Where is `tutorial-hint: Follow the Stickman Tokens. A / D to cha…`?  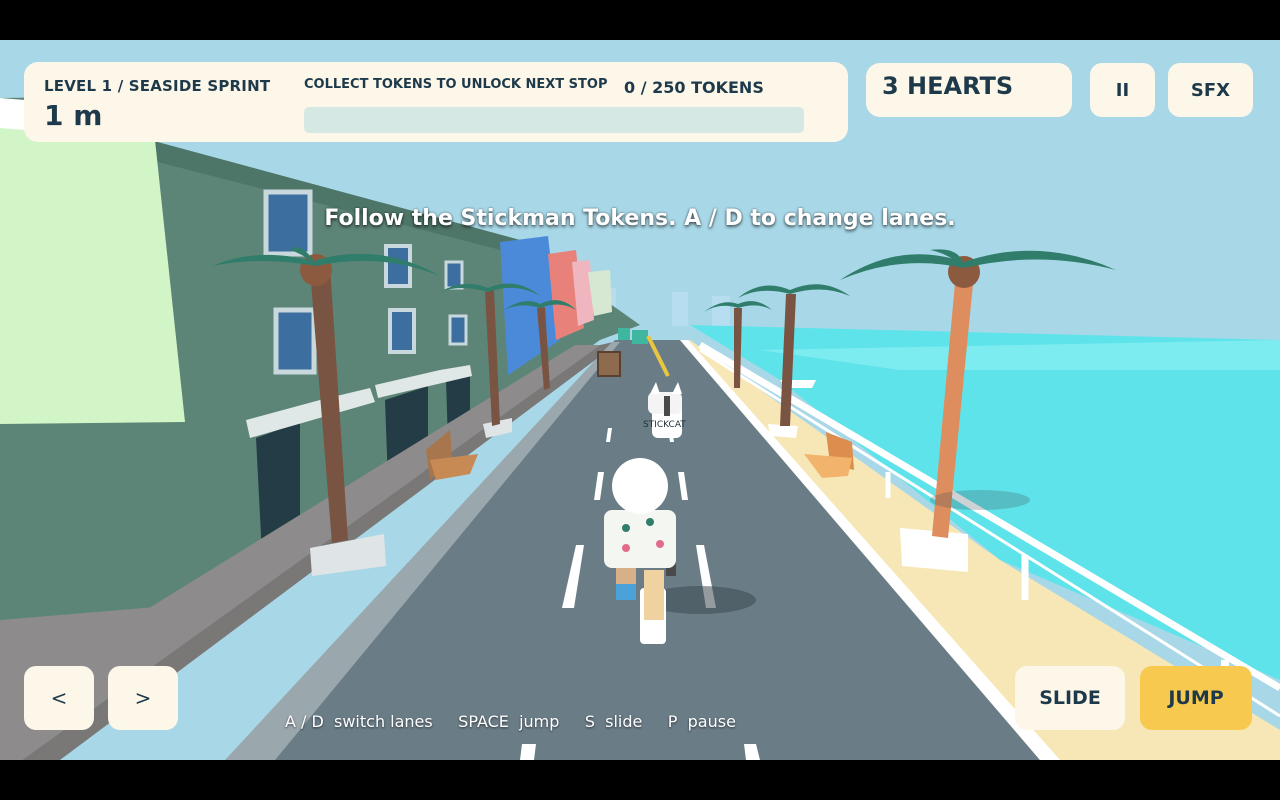 tutorial-hint: Follow the Stickman Tokens. A / D to cha… is located at coordinates (640, 218).